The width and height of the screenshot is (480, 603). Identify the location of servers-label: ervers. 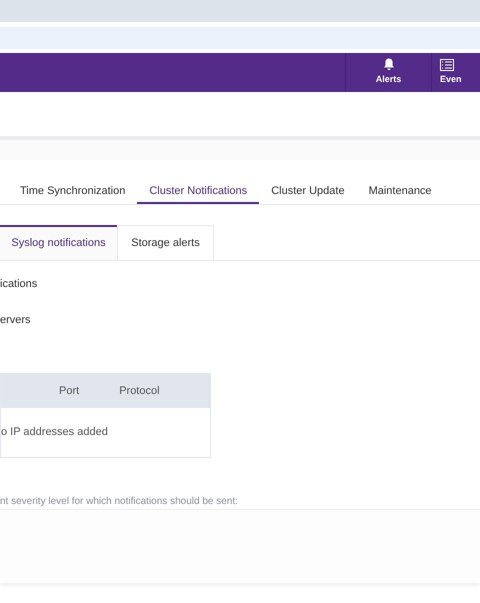
(15, 320).